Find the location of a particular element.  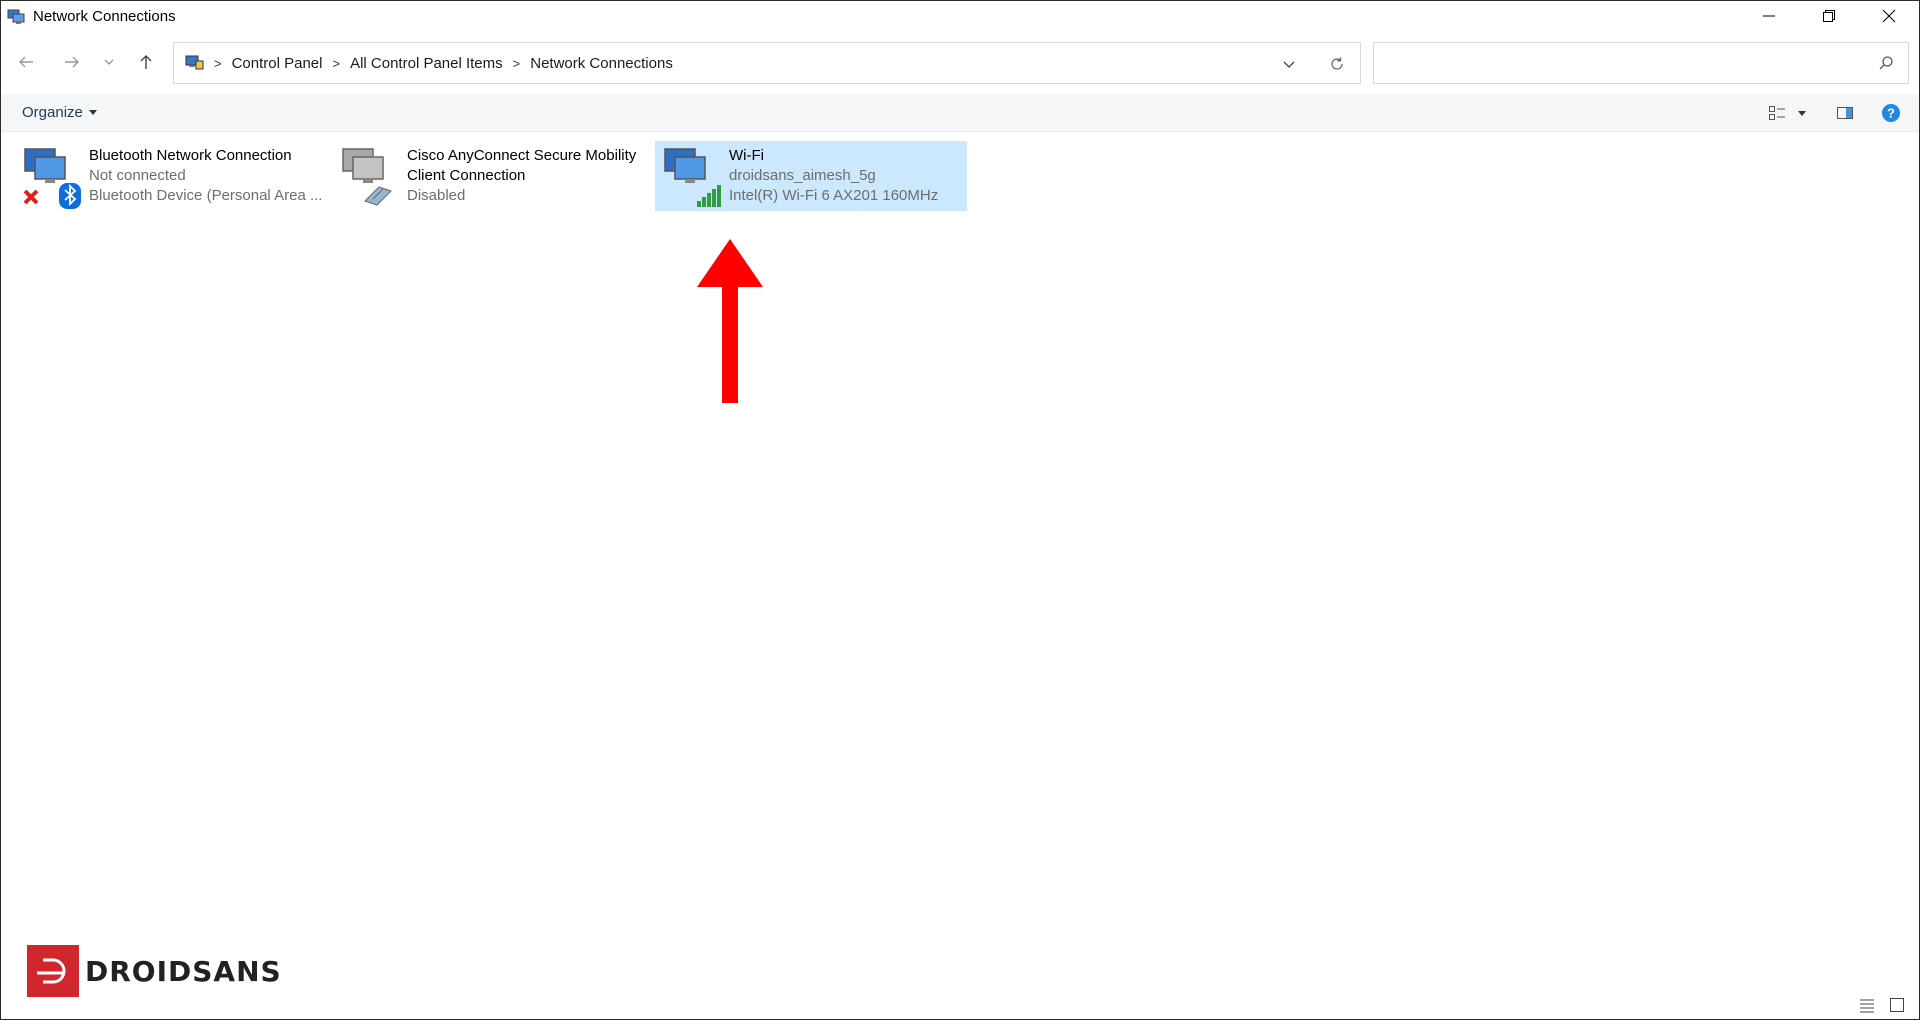

connection-status: droidsans_aimesh_5g is located at coordinates (802, 175).